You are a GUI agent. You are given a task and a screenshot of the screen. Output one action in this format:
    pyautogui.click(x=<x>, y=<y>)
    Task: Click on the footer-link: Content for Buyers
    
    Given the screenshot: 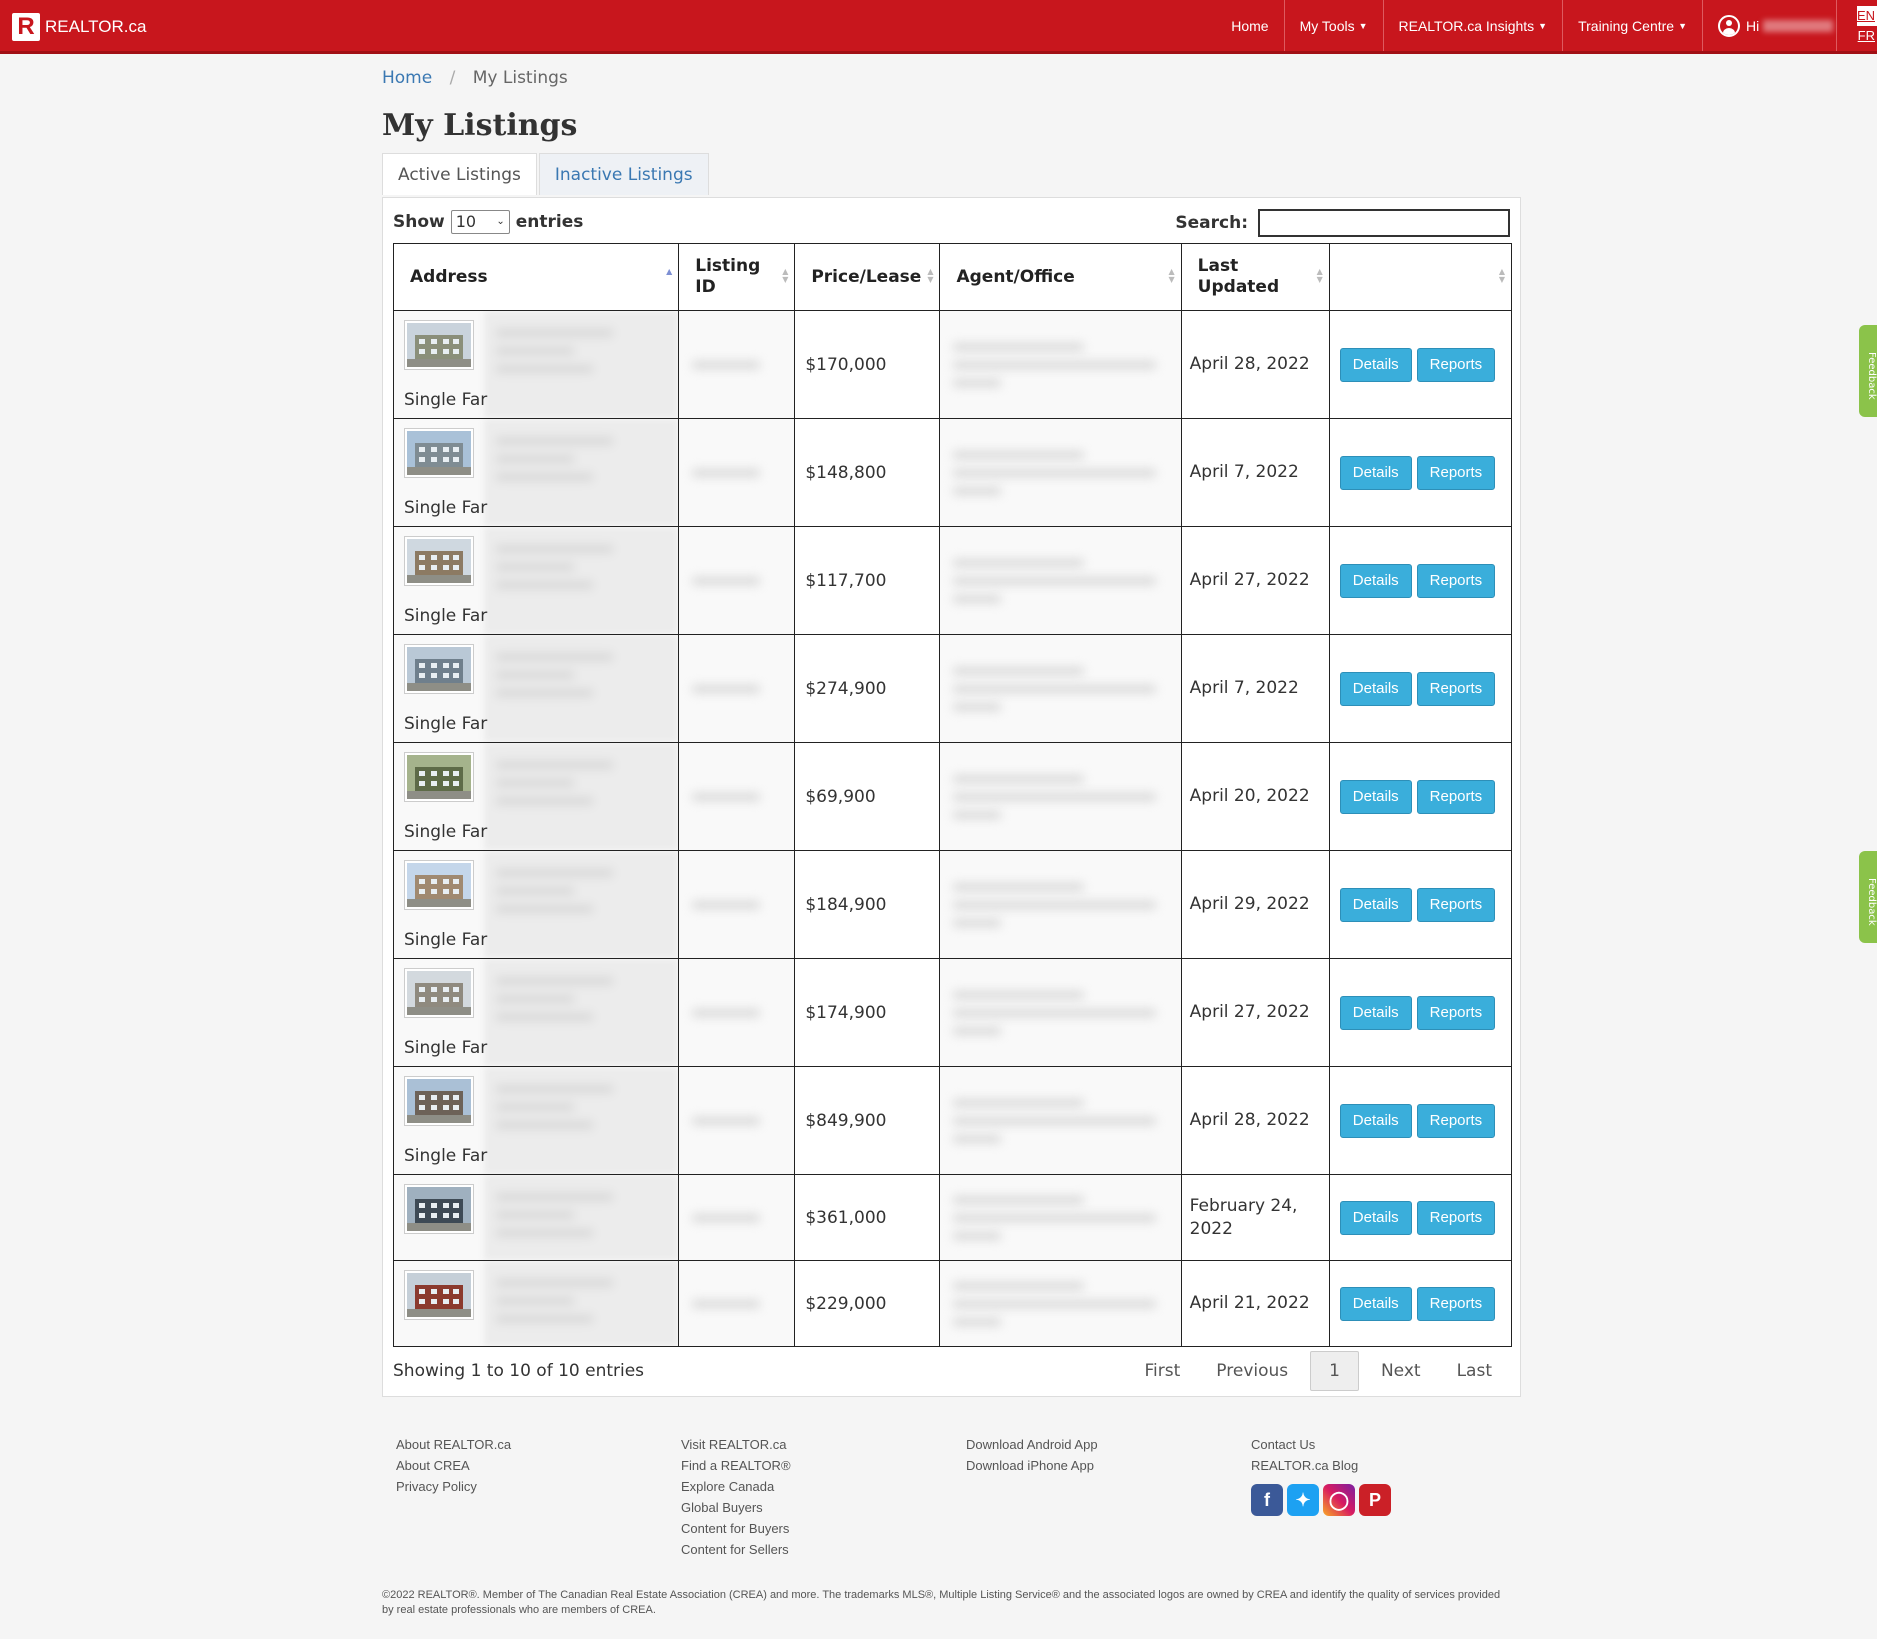 What is the action you would take?
    pyautogui.click(x=823, y=1528)
    